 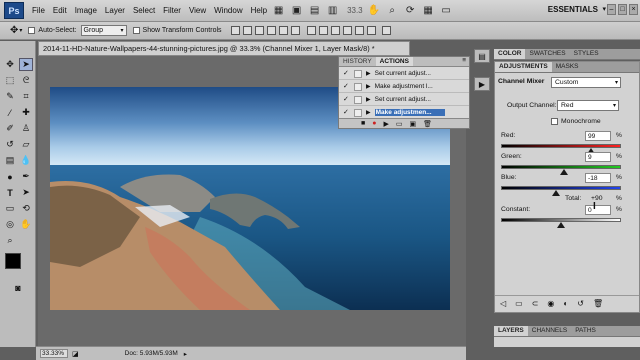 I want to click on stop-icon: ■, so click(x=363, y=123).